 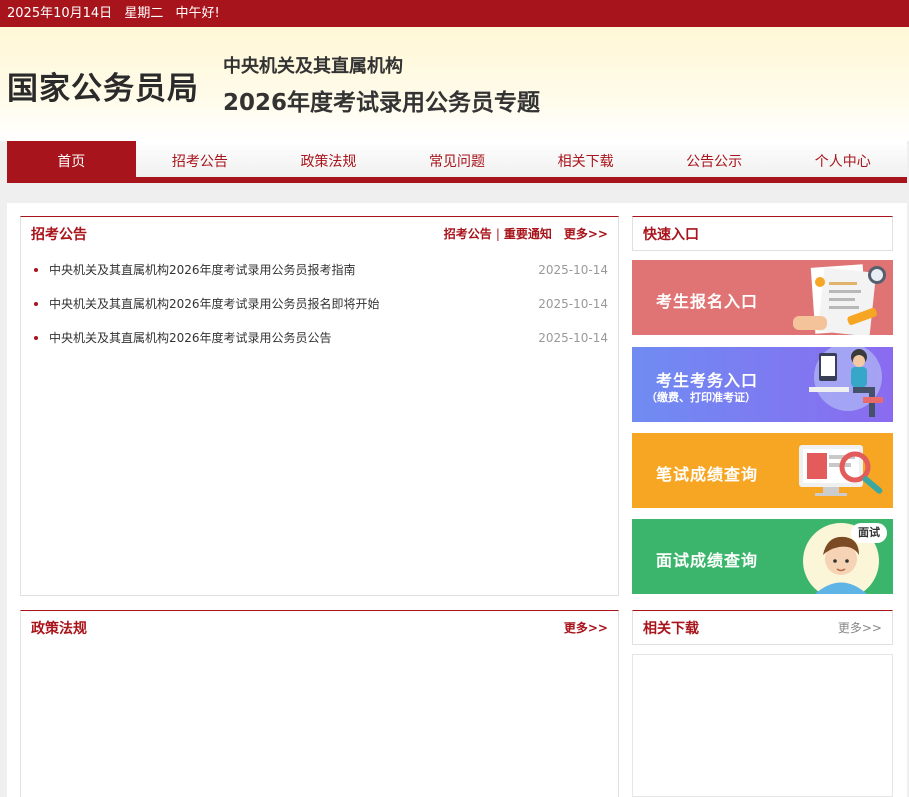 What do you see at coordinates (214, 304) in the screenshot?
I see `news-title: 中央机关及其直属机构2026年度考试录用公务员报名即将开始` at bounding box center [214, 304].